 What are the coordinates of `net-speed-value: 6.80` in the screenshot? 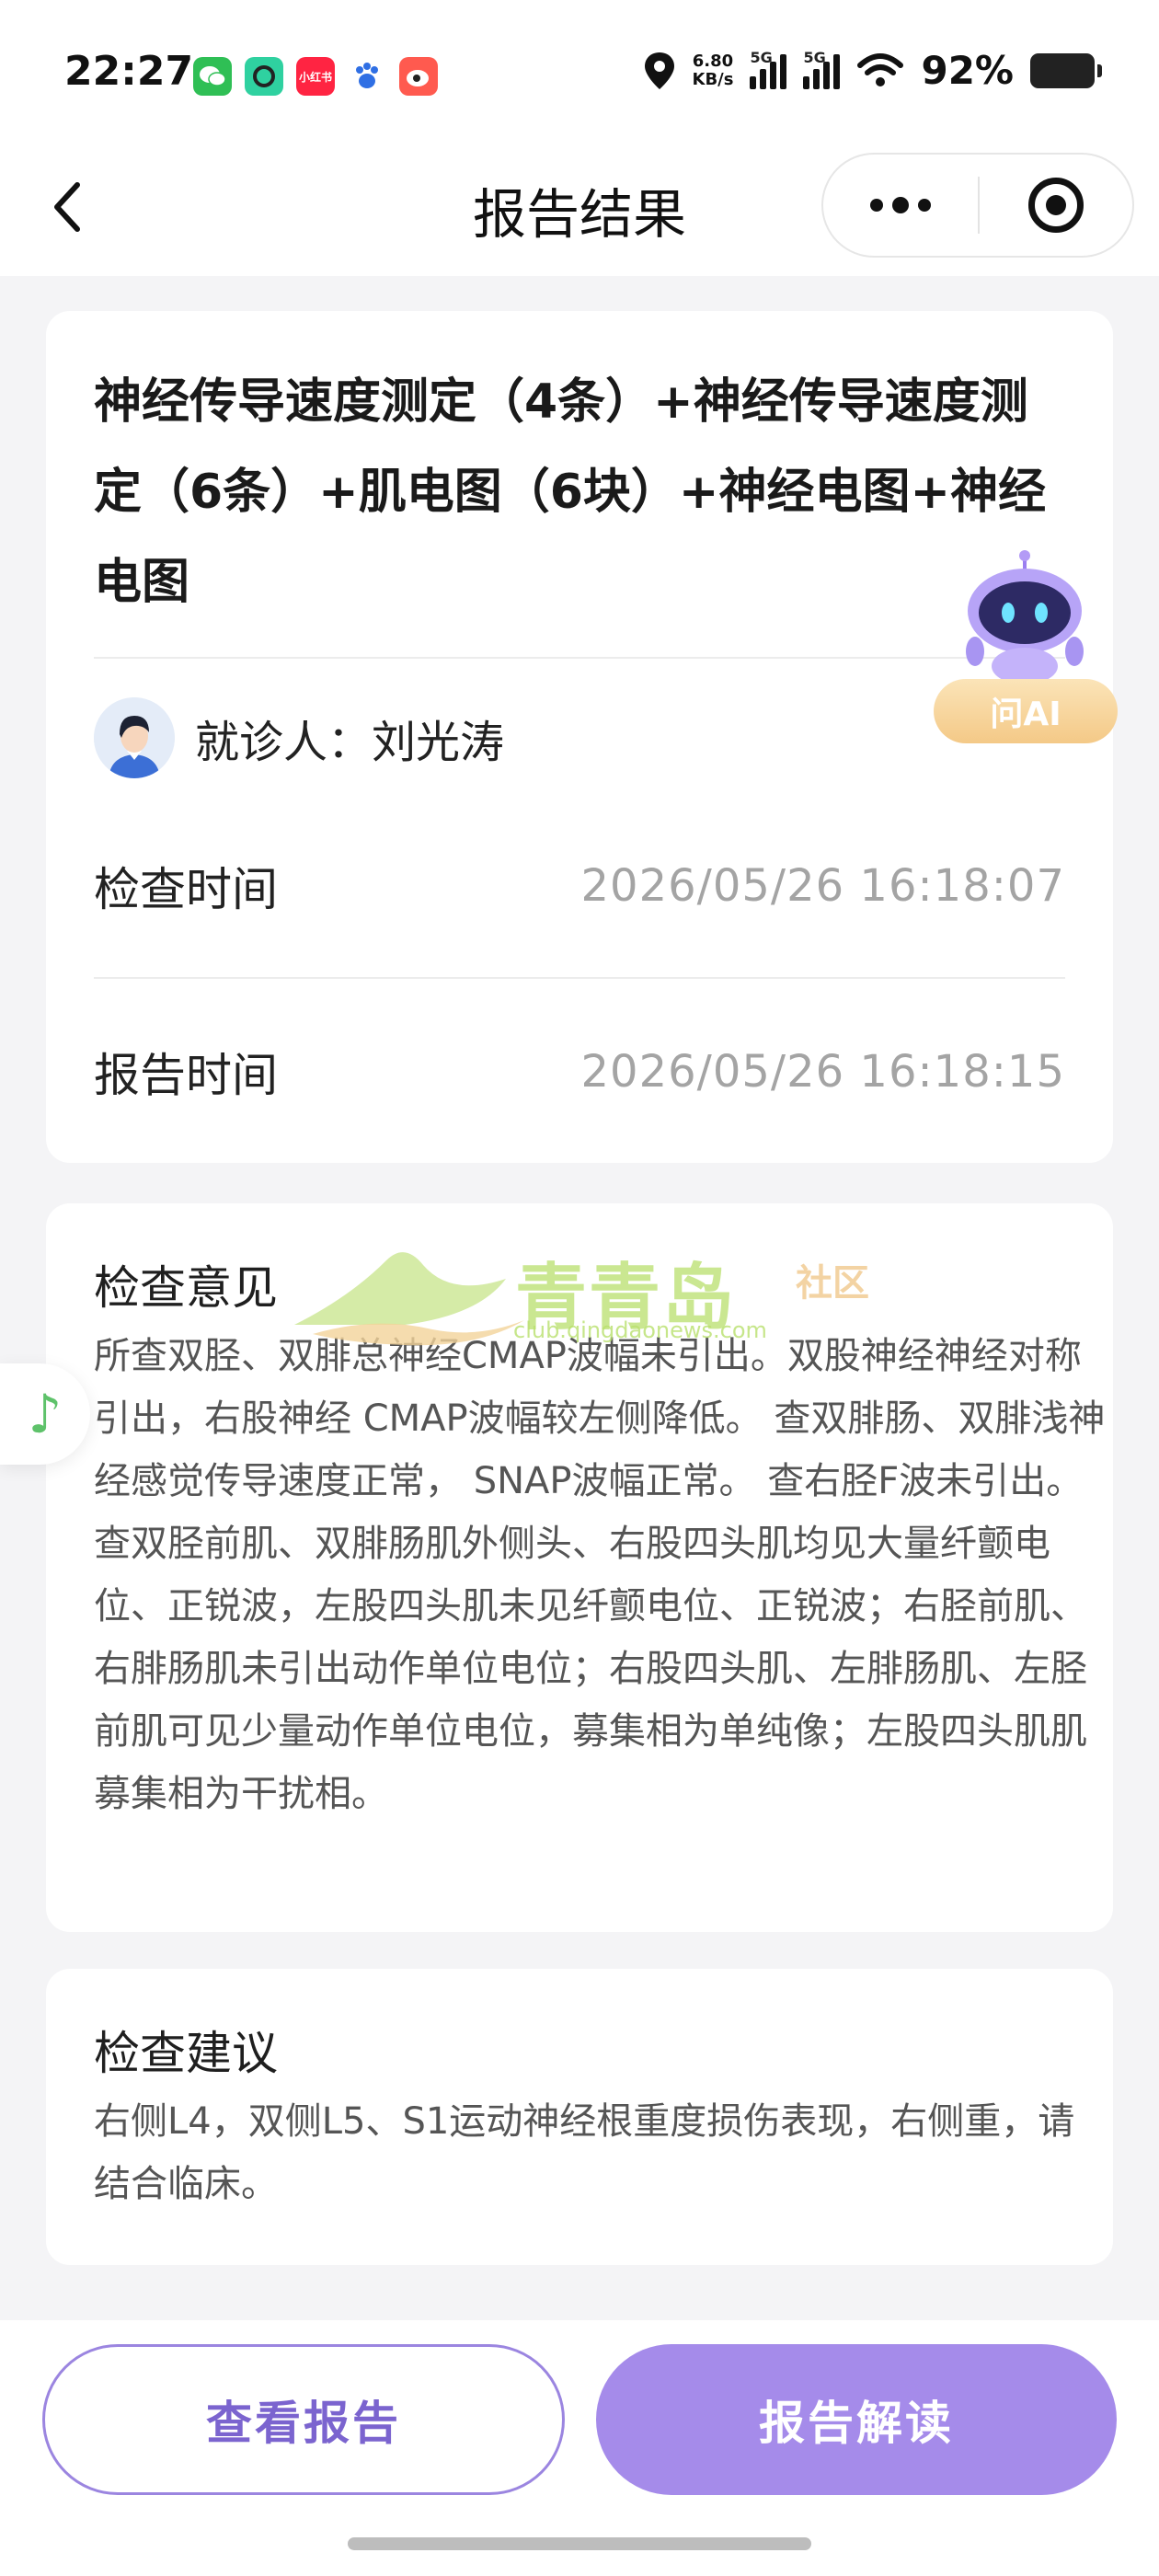 It's located at (713, 61).